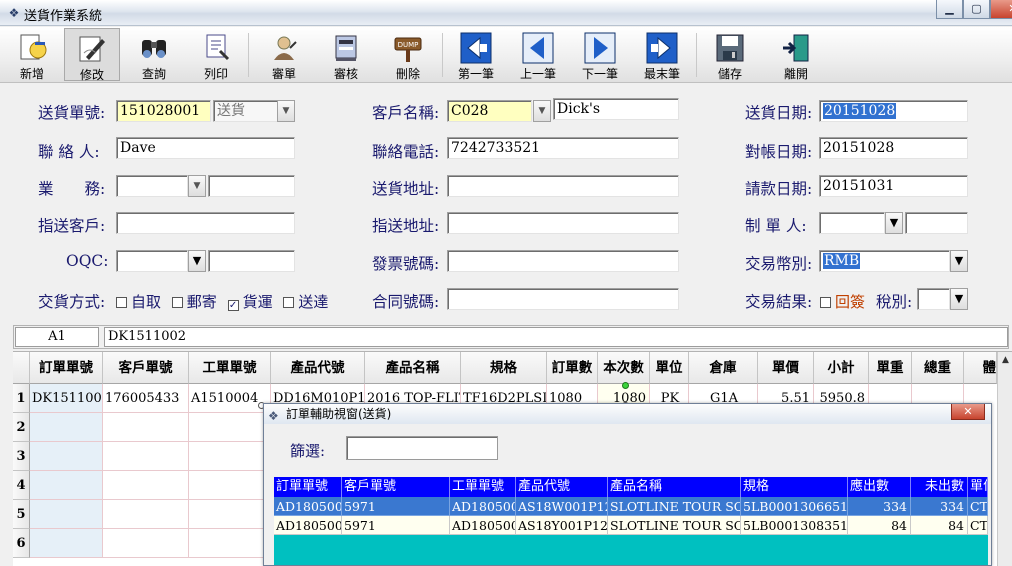  What do you see at coordinates (1004, 459) in the screenshot?
I see `grid-scrollbar: ▲` at bounding box center [1004, 459].